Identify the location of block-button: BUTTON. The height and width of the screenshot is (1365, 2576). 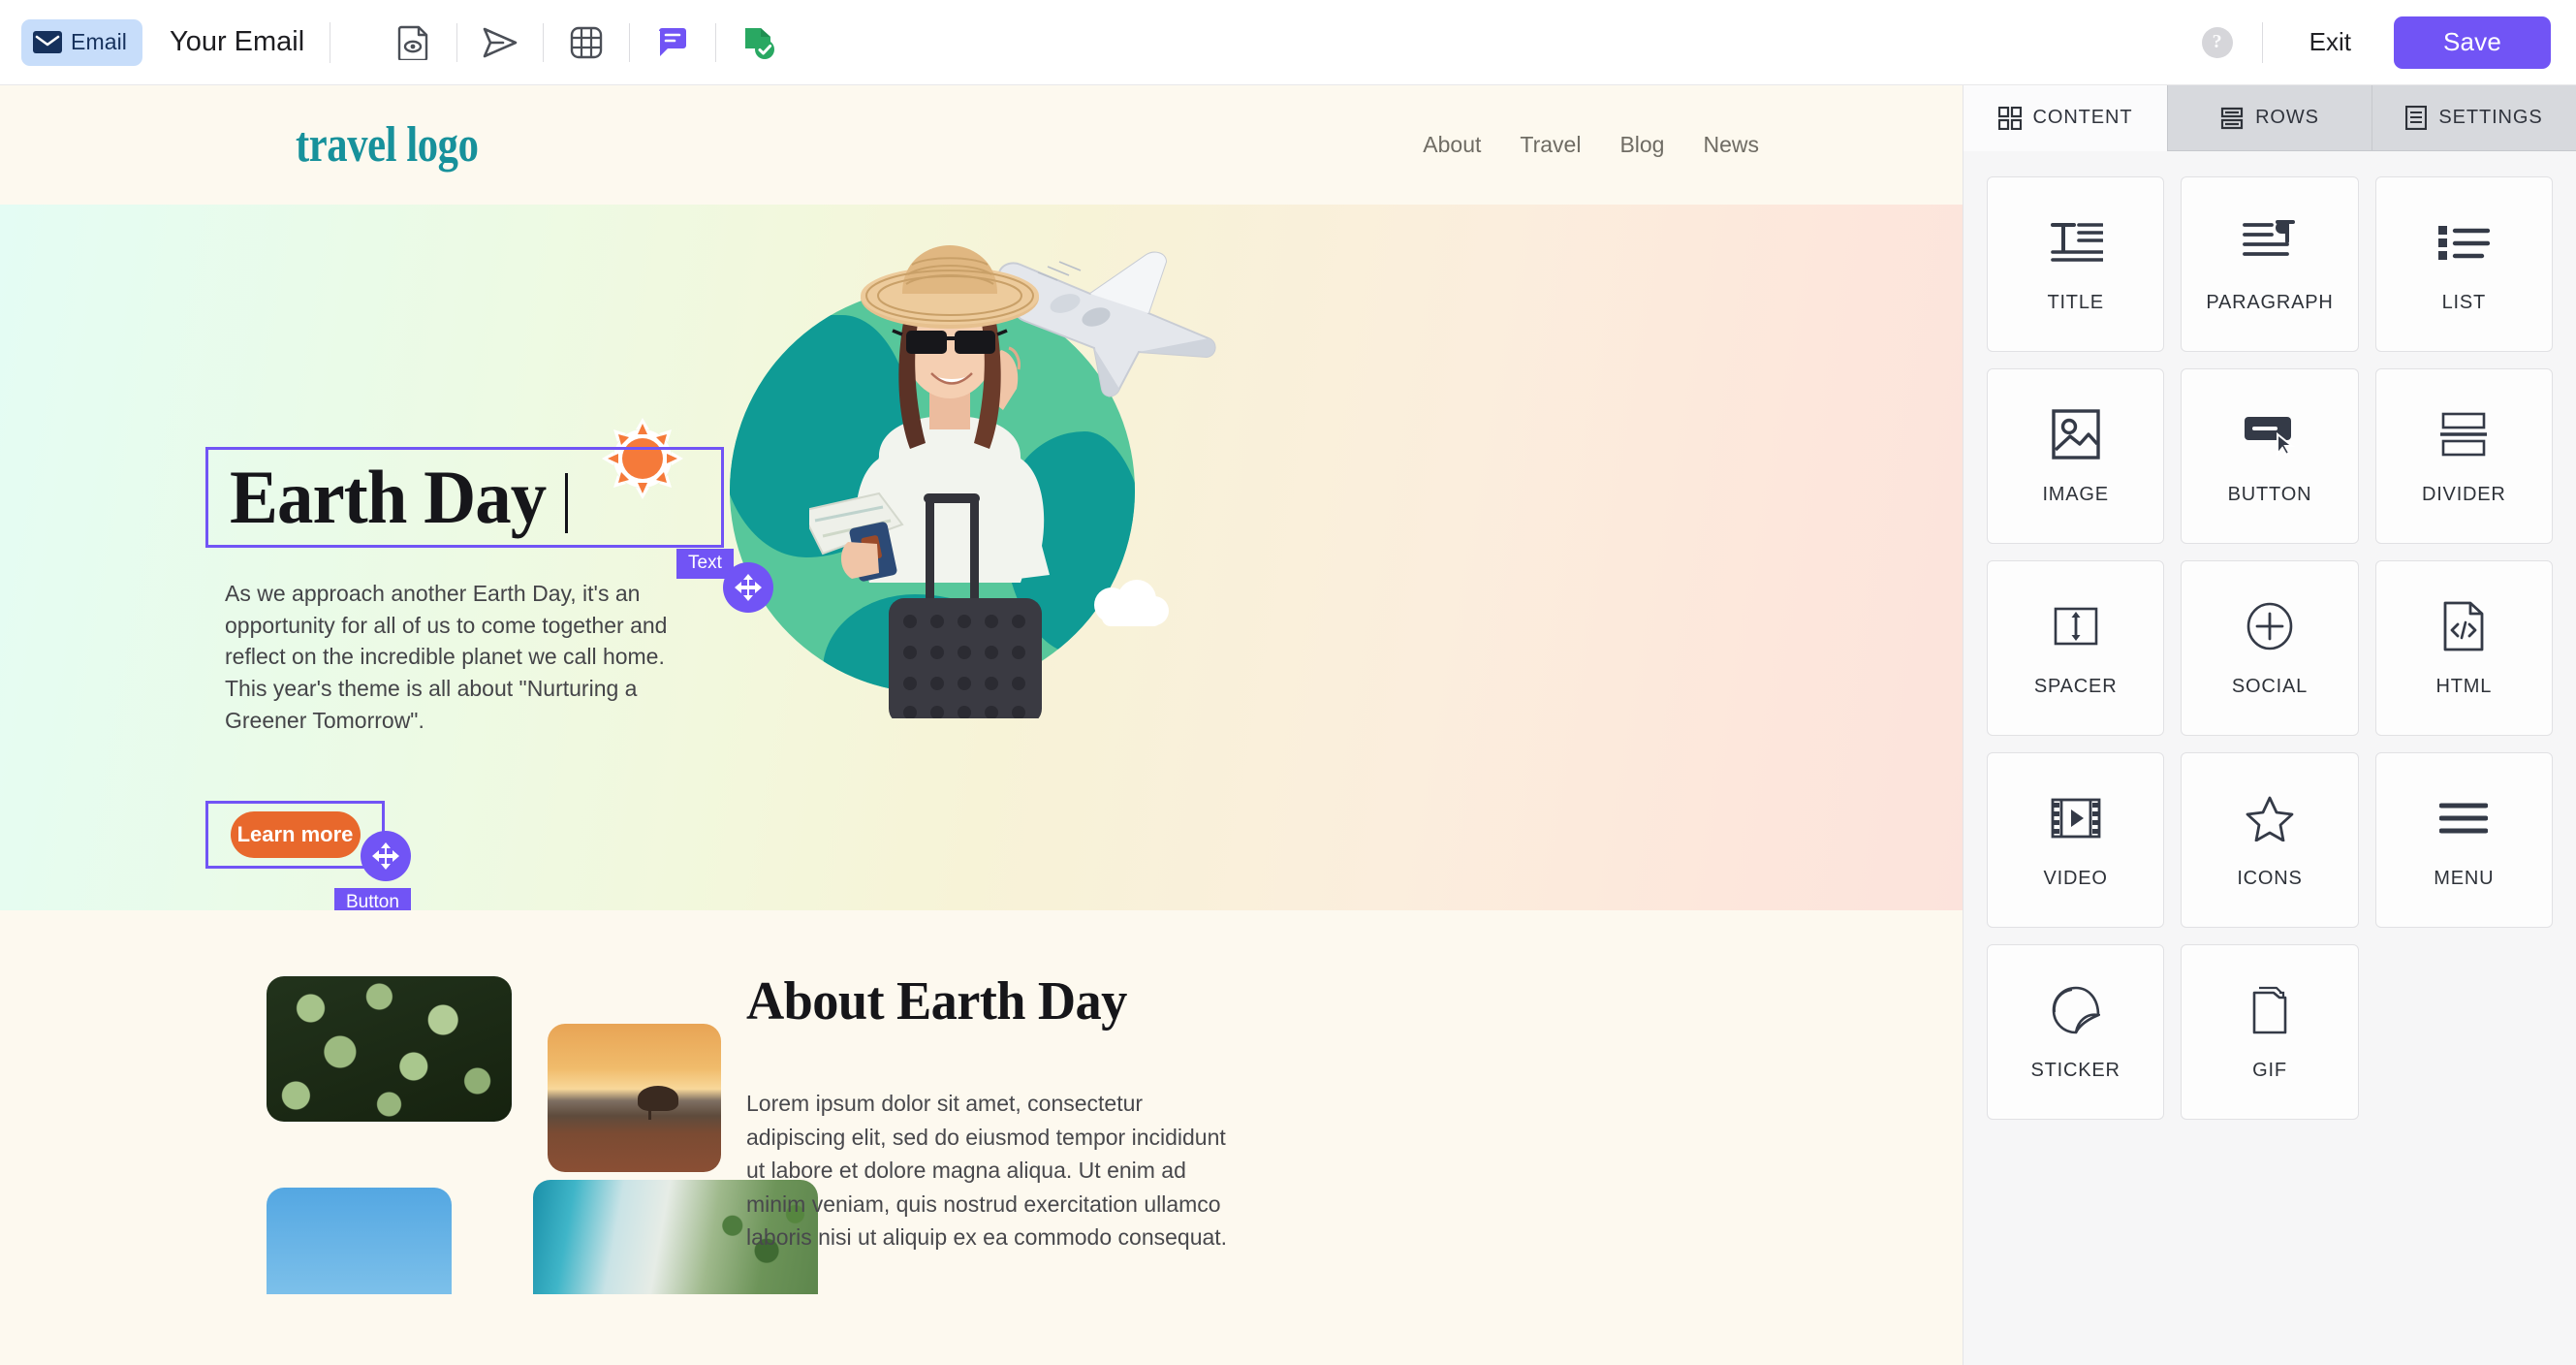
(2270, 456).